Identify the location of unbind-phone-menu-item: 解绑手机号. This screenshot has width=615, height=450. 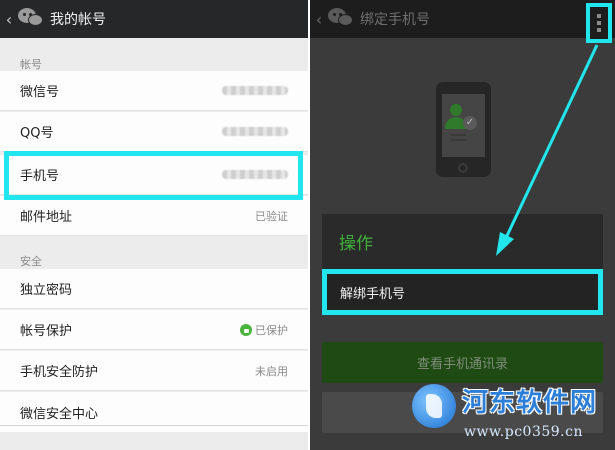
(462, 292).